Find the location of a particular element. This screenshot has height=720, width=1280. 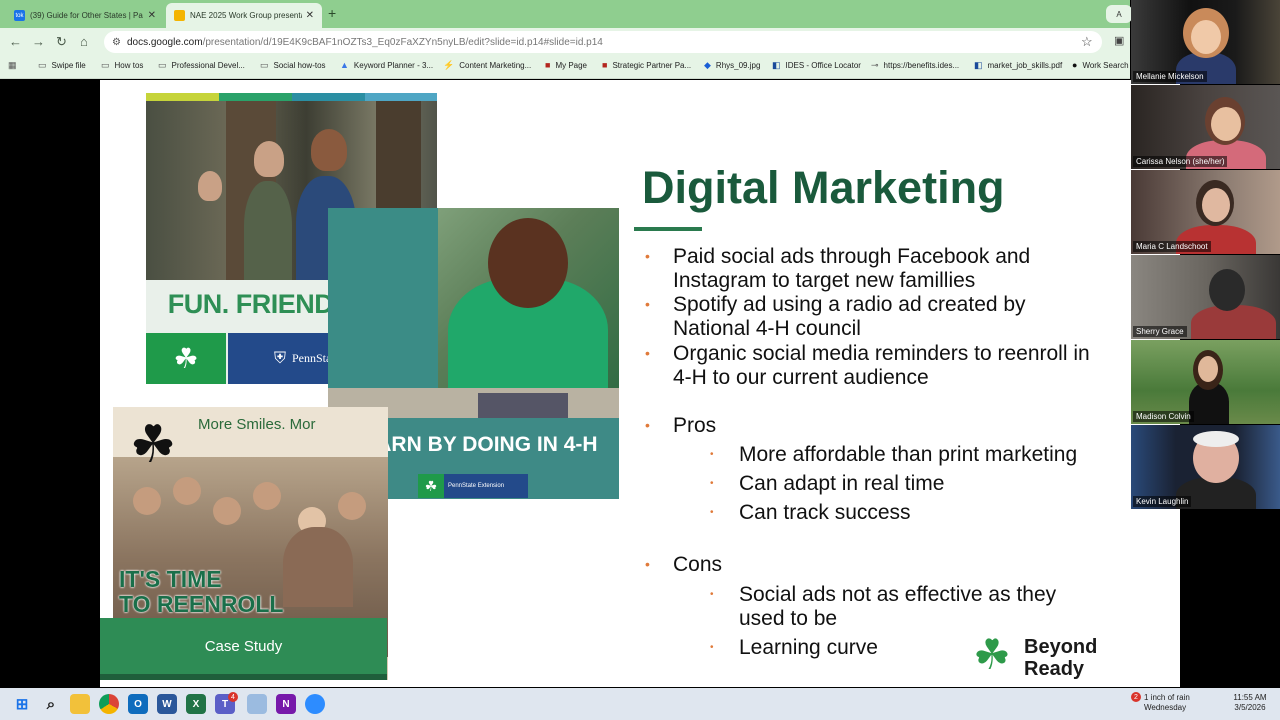

clock-date: 3/5/2026 is located at coordinates (1250, 707).